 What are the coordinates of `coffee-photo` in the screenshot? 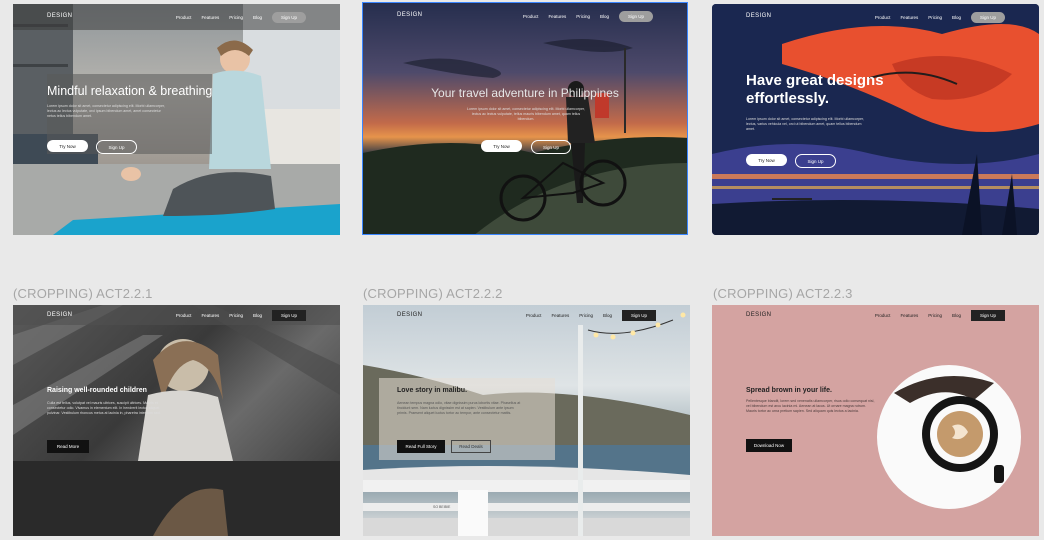 It's located at (949, 437).